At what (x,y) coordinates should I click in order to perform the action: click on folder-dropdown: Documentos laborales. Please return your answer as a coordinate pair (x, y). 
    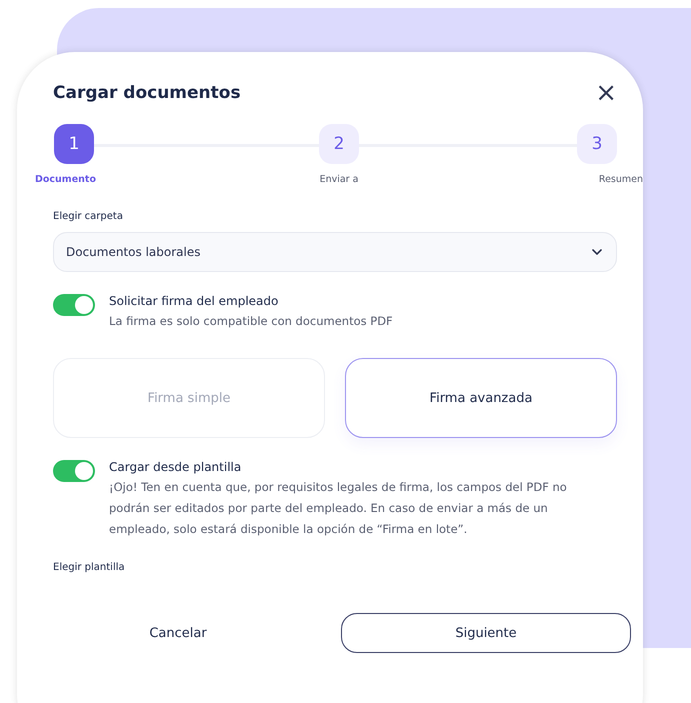
    Looking at the image, I should click on (335, 252).